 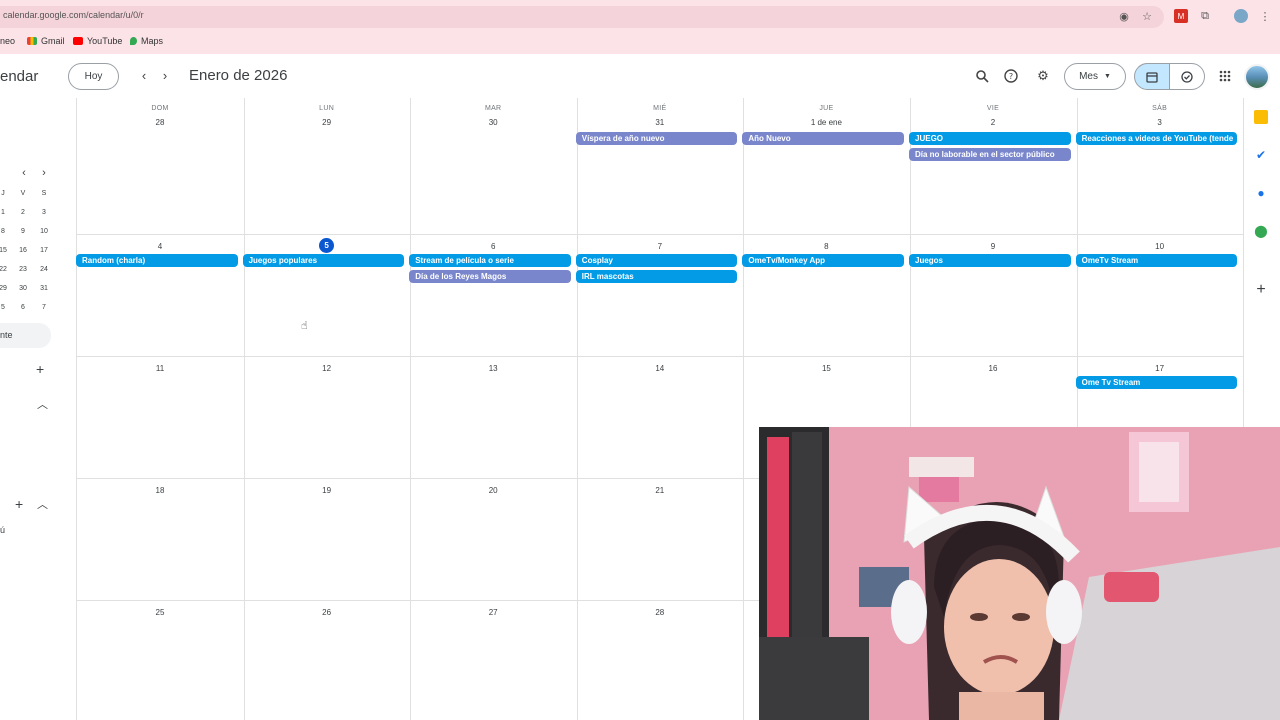 What do you see at coordinates (1241, 16) in the screenshot?
I see `profile-icon` at bounding box center [1241, 16].